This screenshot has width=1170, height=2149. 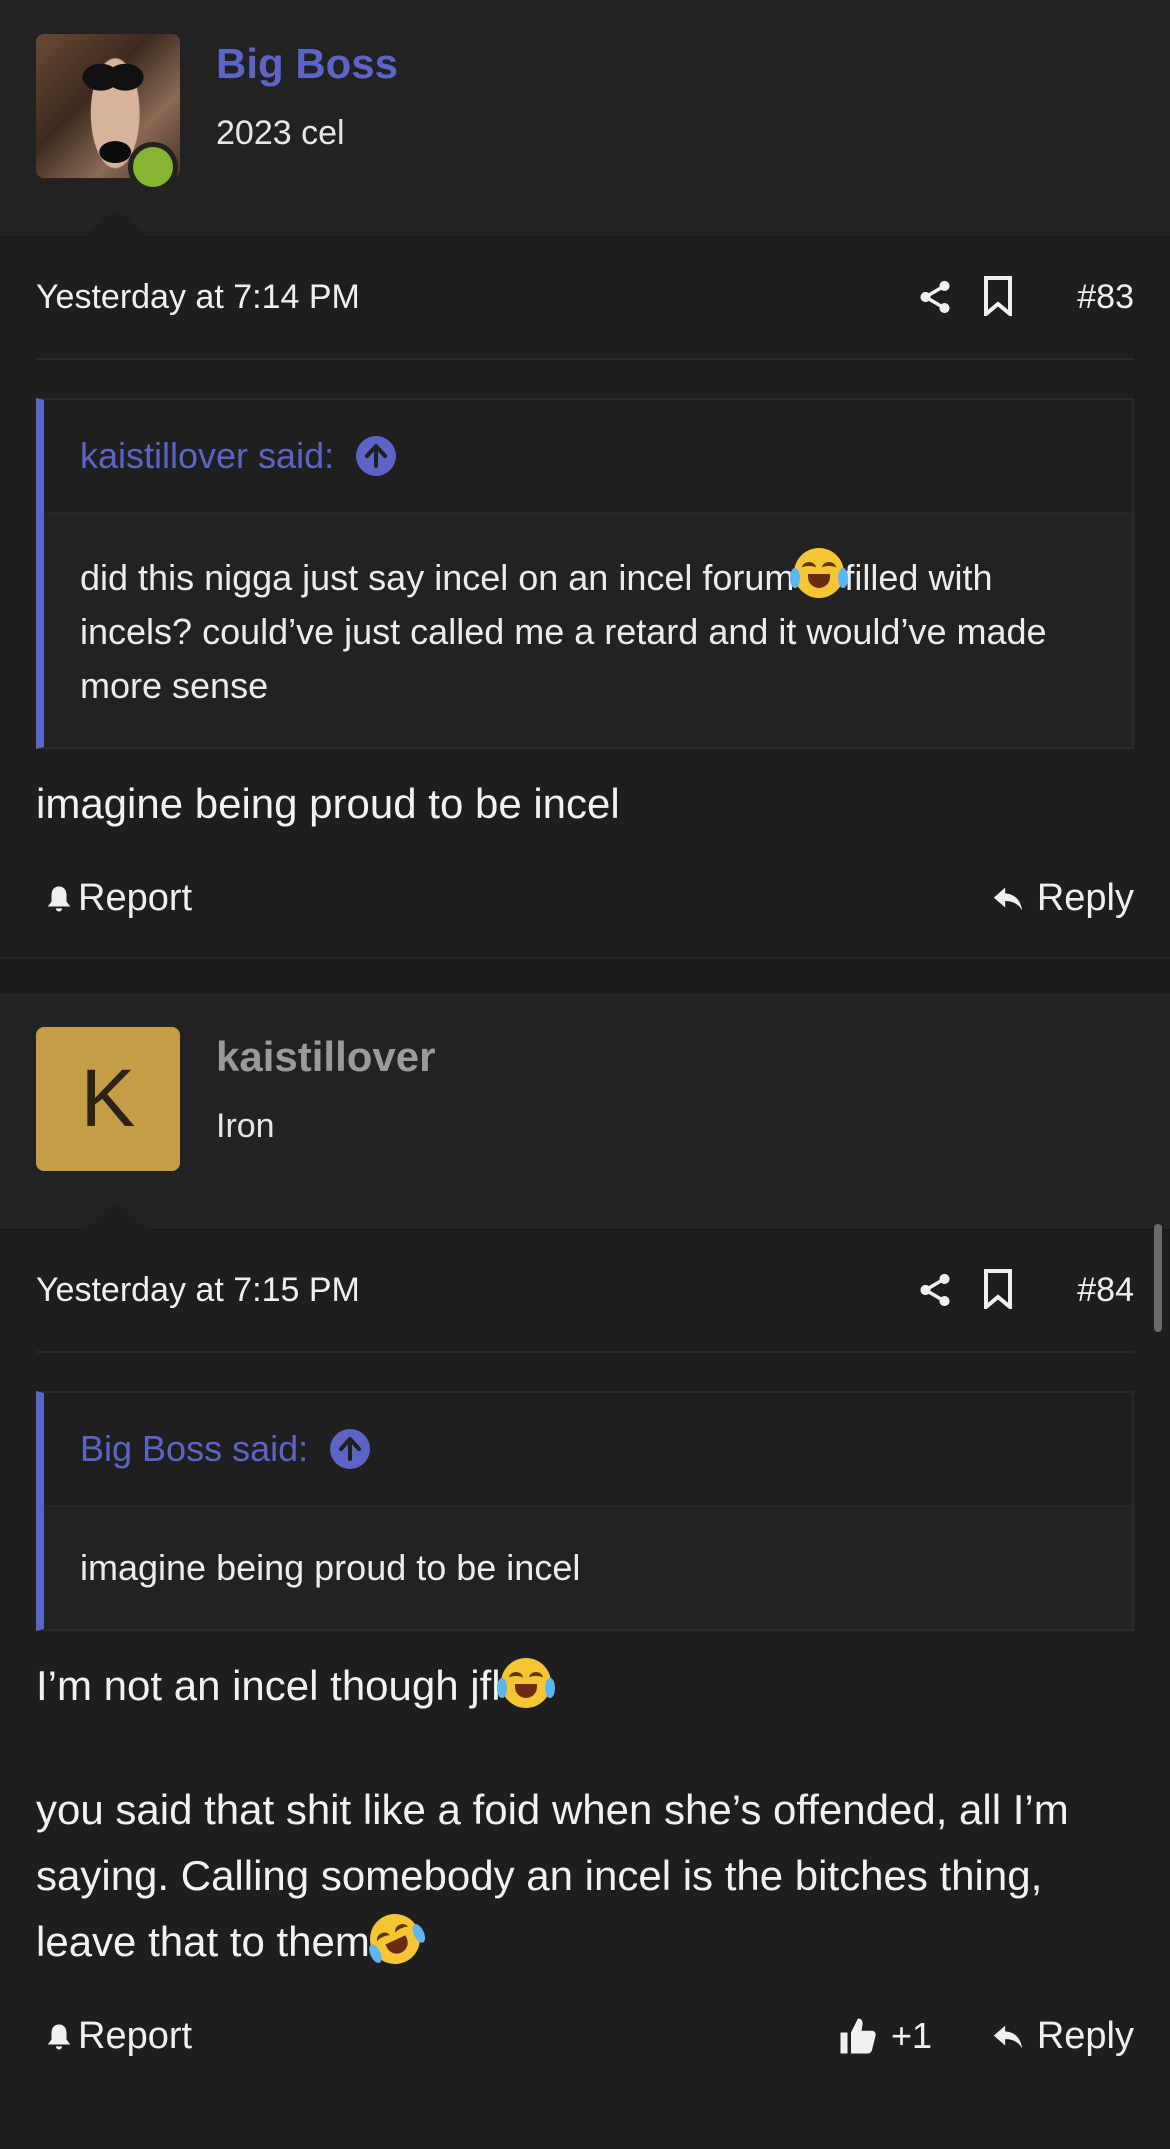 What do you see at coordinates (108, 1099) in the screenshot?
I see `avatar: K` at bounding box center [108, 1099].